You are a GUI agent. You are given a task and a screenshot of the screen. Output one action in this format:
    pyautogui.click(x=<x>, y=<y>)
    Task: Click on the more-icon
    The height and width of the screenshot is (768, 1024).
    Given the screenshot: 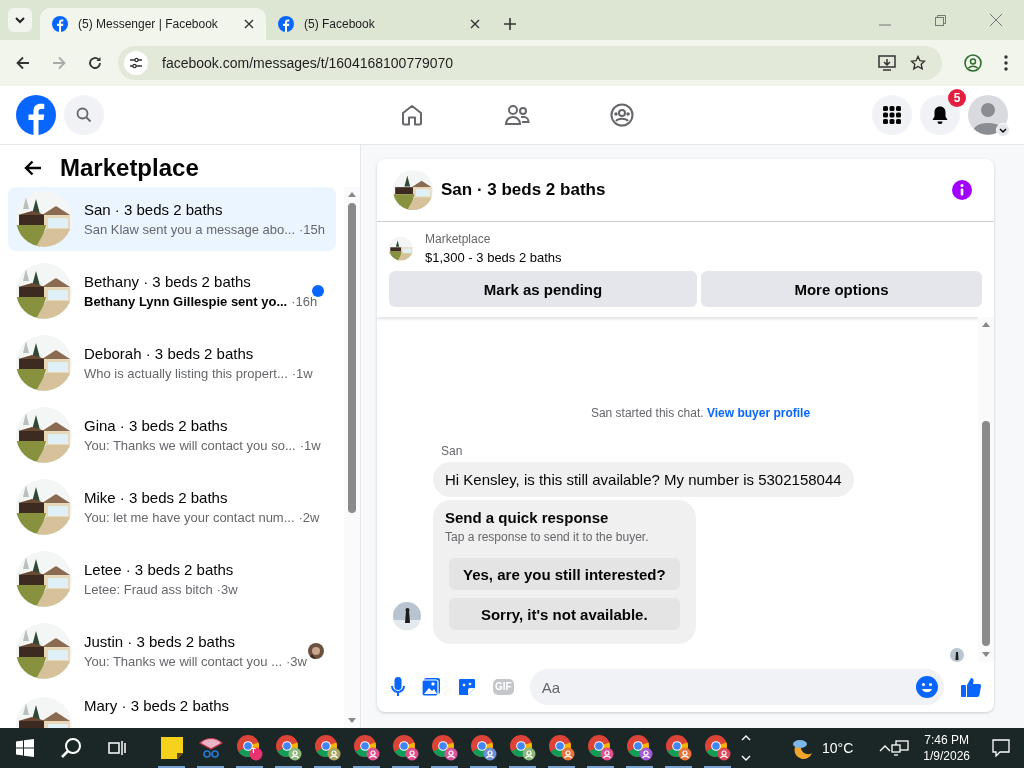 What is the action you would take?
    pyautogui.click(x=1006, y=63)
    